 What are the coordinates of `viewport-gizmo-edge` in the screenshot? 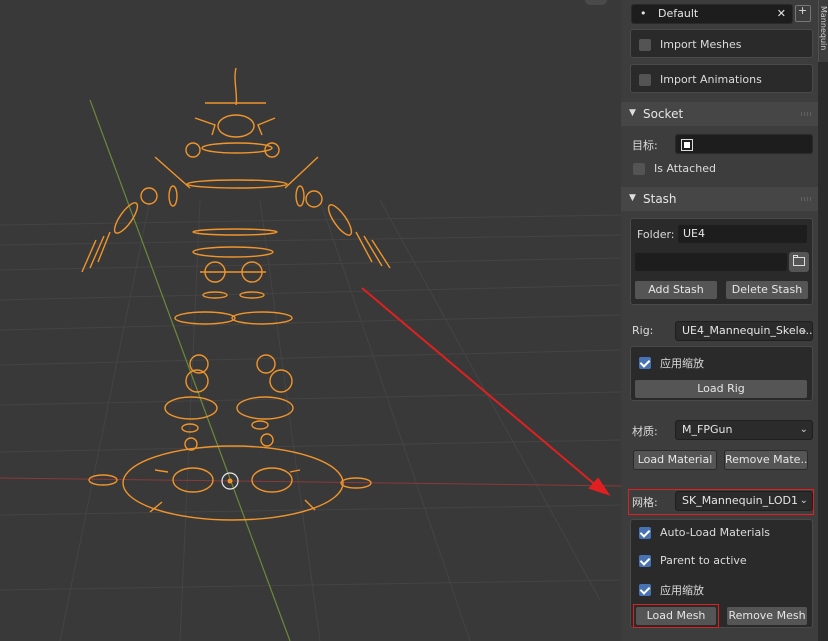 It's located at (596, 2).